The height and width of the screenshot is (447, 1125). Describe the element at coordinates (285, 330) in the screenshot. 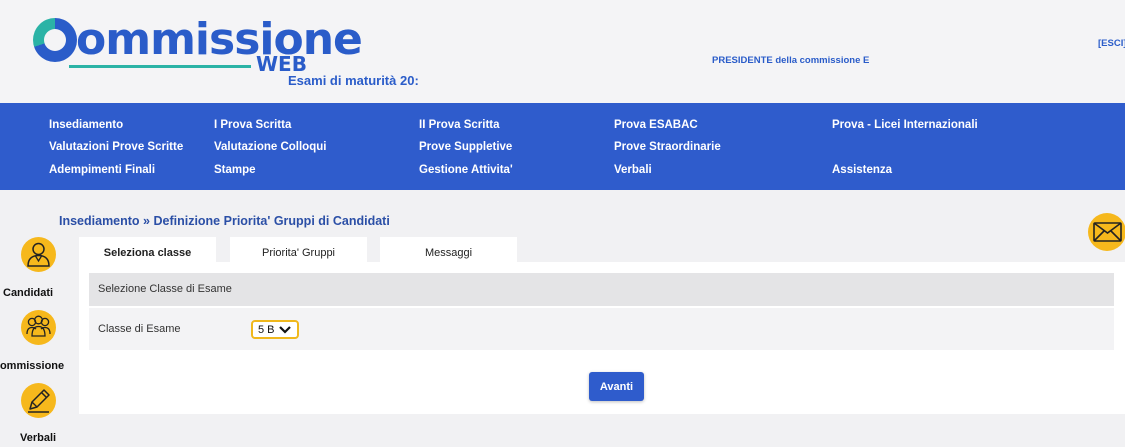

I see `chevron-down-icon` at that location.